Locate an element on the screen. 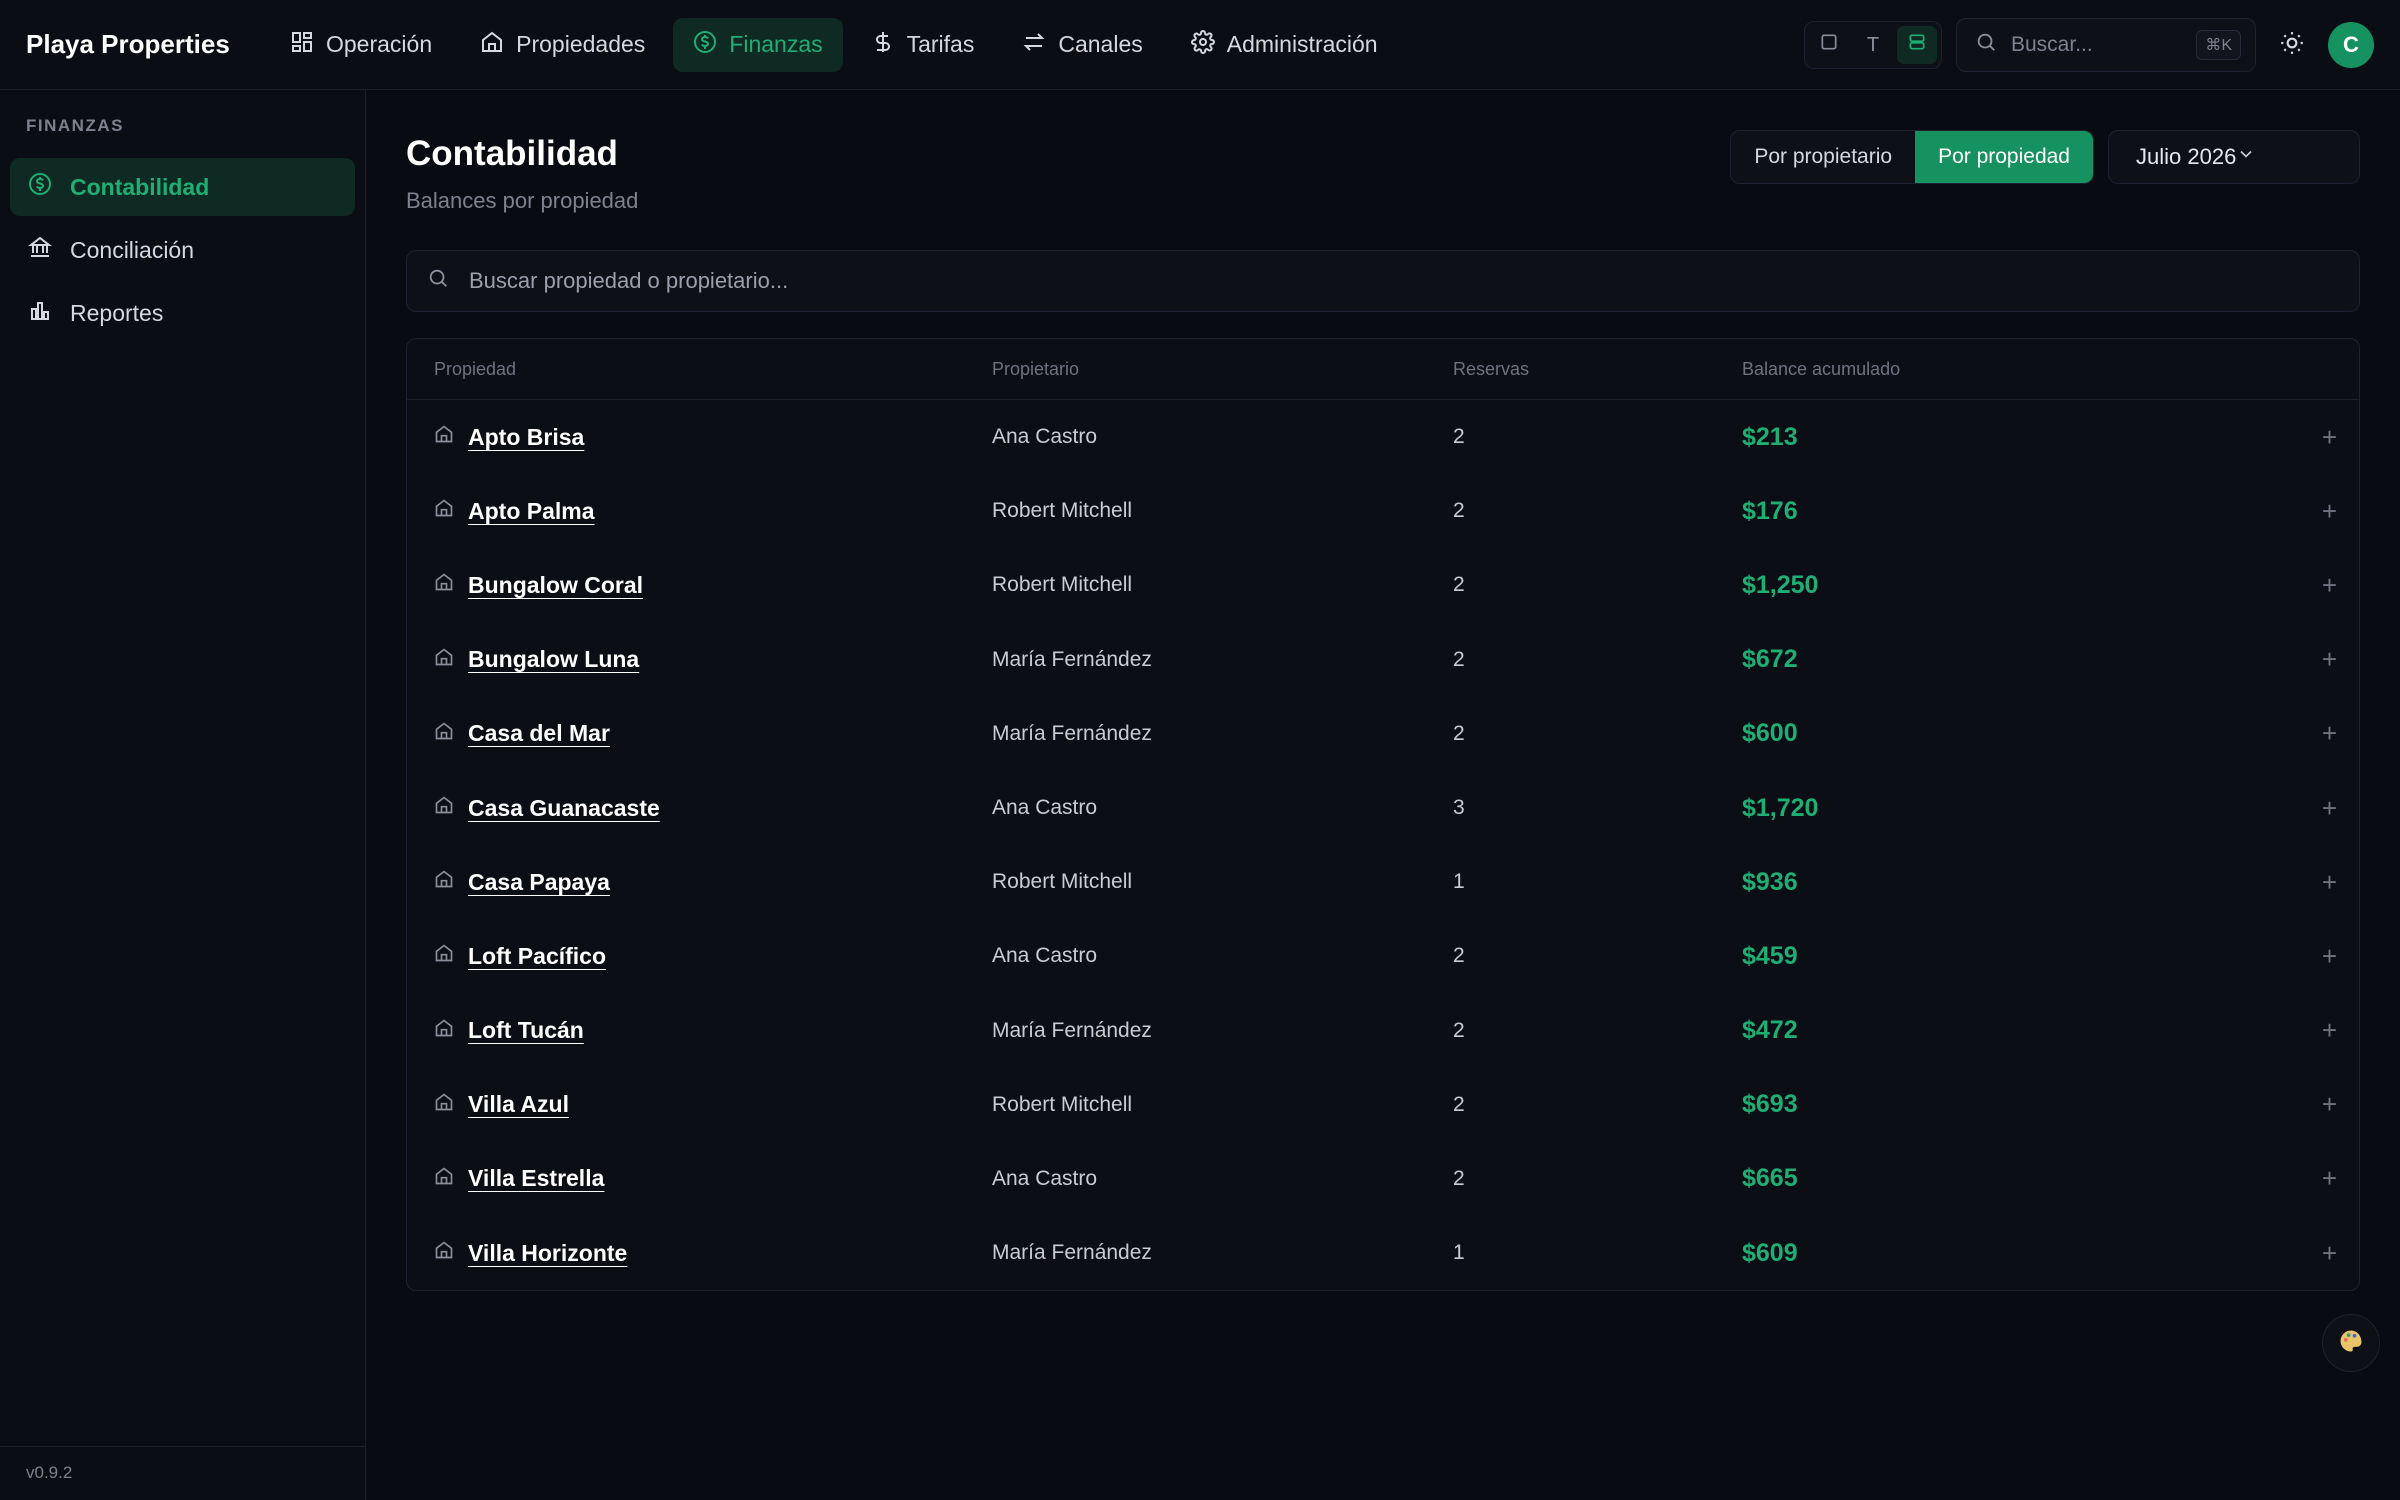  nav-item-canales: Canales is located at coordinates (1082, 45).